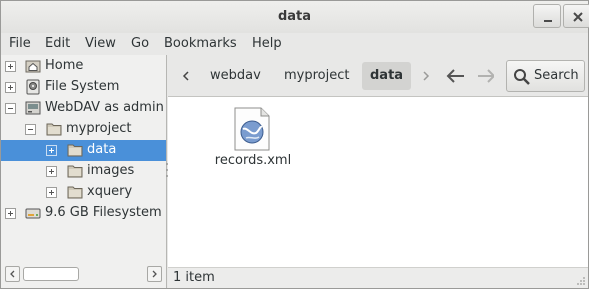 Image resolution: width=589 pixels, height=289 pixels. What do you see at coordinates (387, 76) in the screenshot?
I see `breadcrumb-data: data` at bounding box center [387, 76].